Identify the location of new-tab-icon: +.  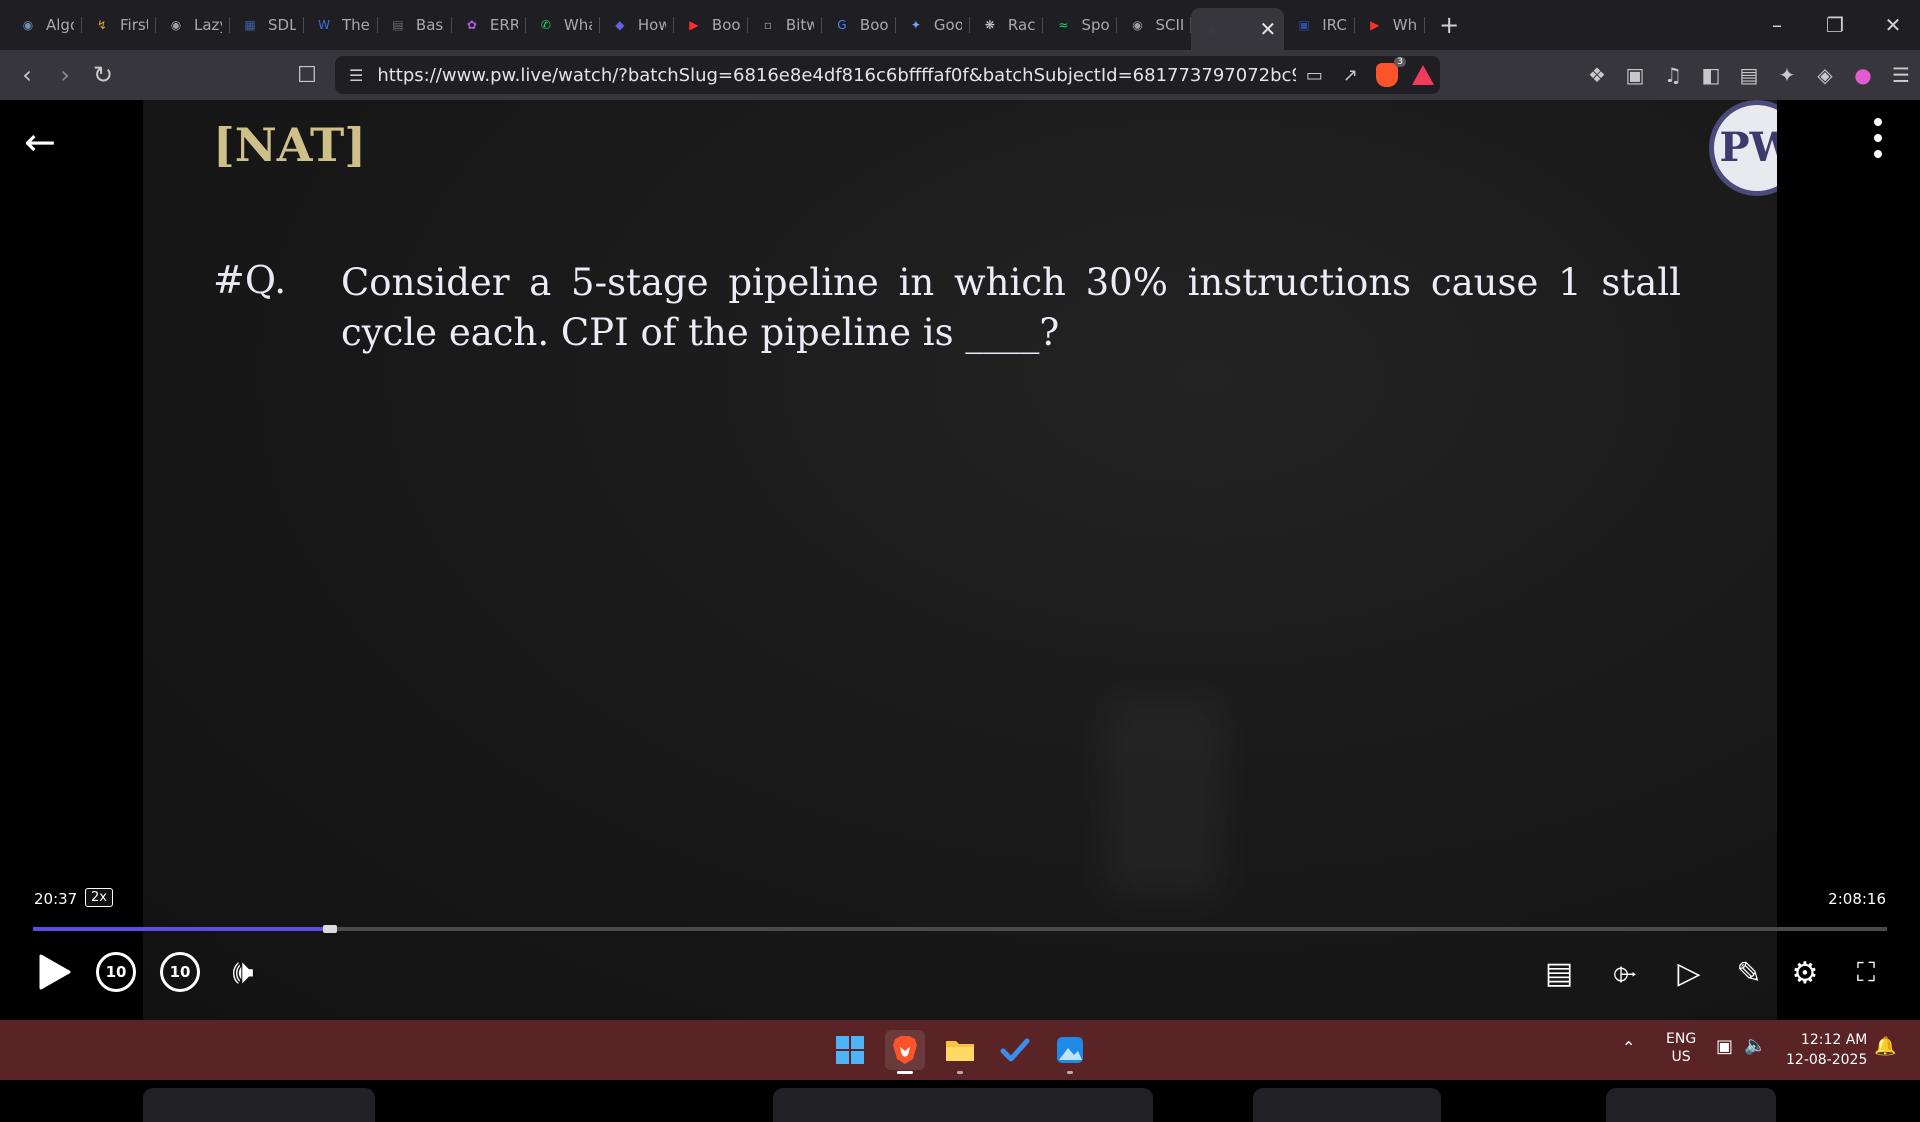
(1449, 25).